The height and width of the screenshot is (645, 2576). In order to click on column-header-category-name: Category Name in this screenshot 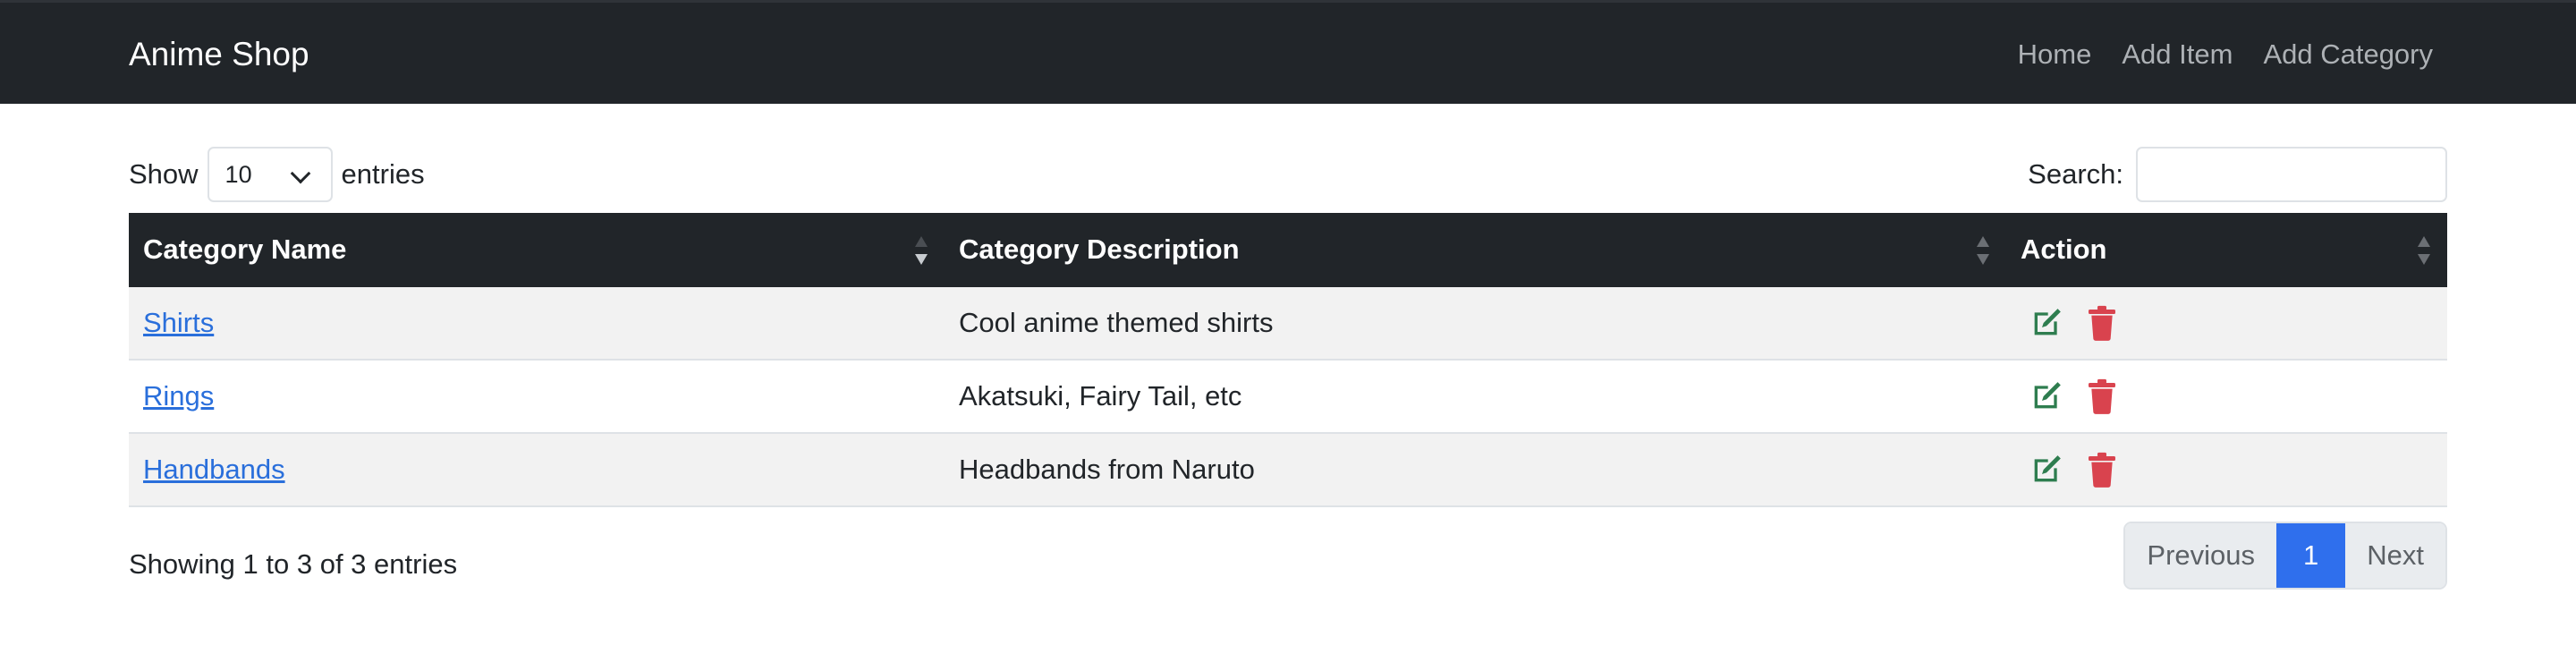, I will do `click(537, 250)`.